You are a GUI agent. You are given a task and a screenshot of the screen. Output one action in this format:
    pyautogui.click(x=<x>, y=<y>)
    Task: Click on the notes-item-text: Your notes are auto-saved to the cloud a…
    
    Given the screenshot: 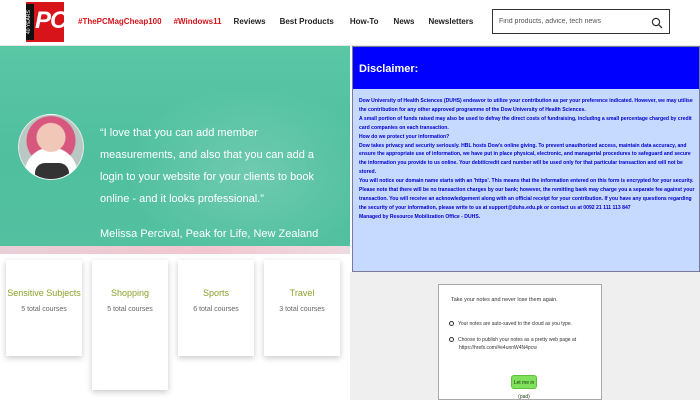 What is the action you would take?
    pyautogui.click(x=515, y=324)
    